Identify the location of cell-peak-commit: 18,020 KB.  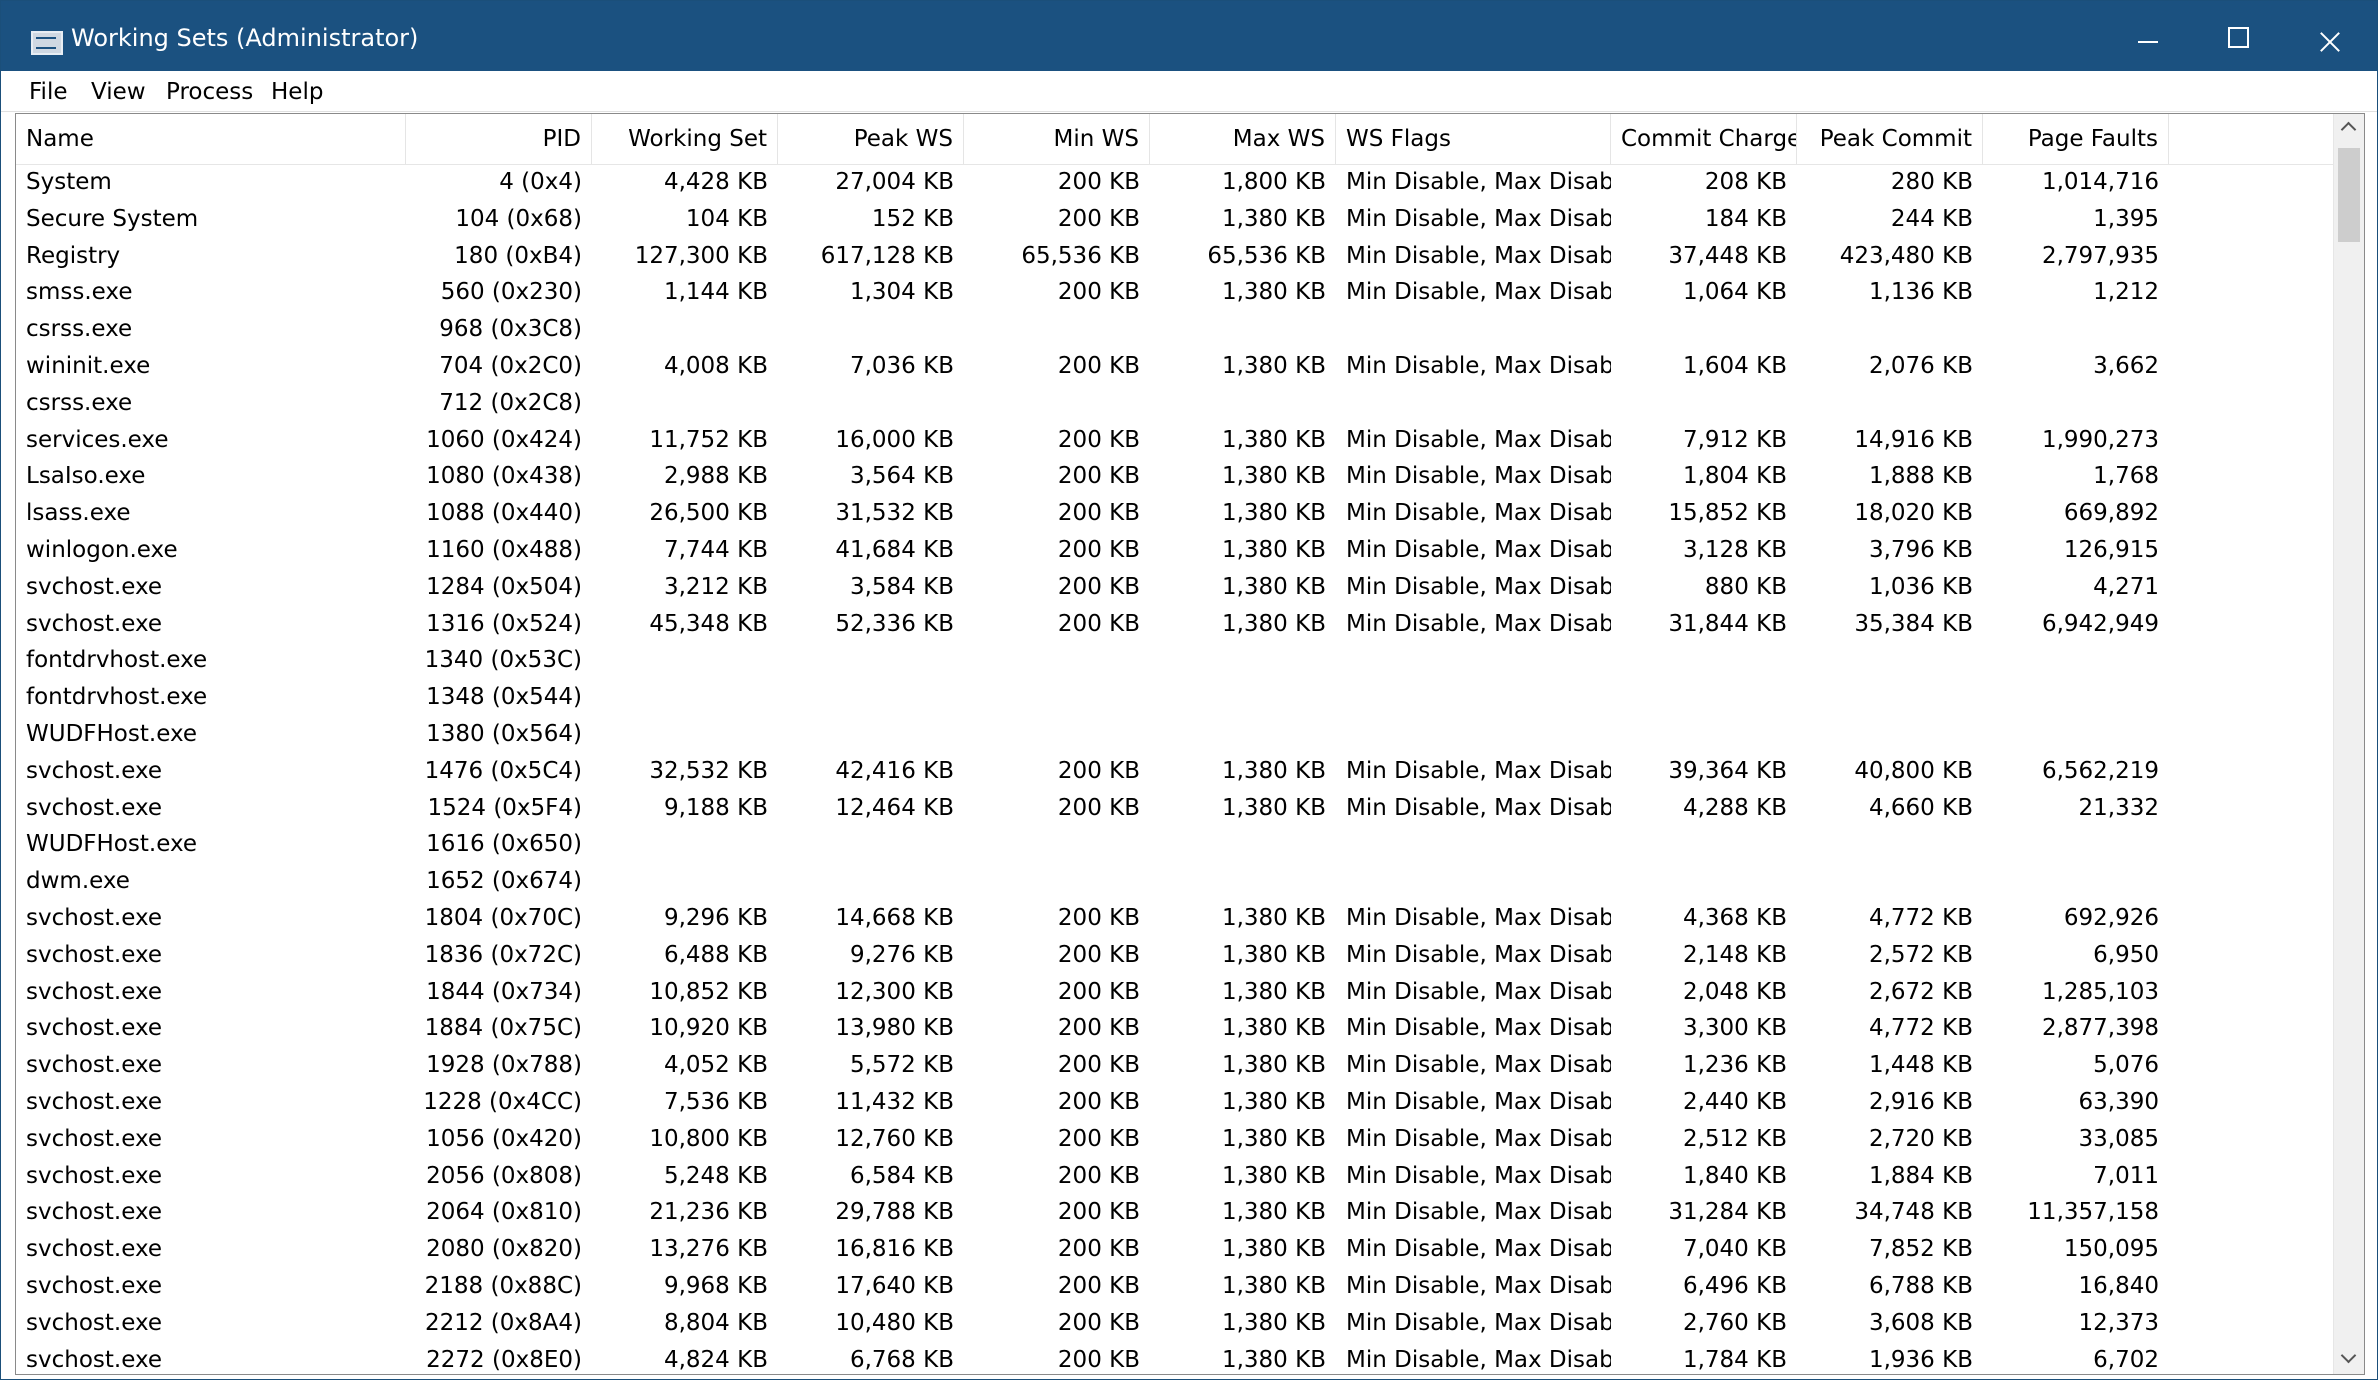
(1913, 513).